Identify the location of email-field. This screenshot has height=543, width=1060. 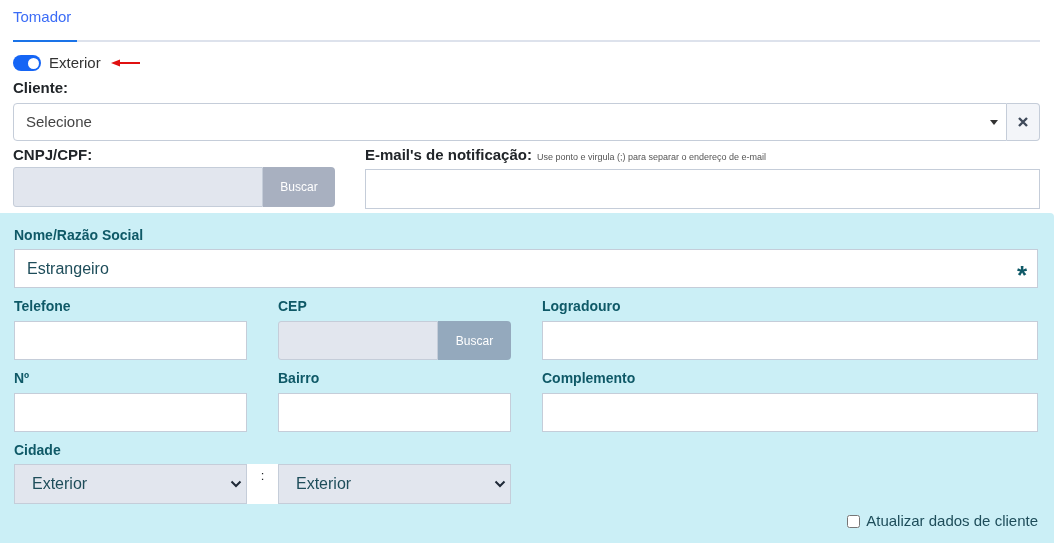
(702, 189).